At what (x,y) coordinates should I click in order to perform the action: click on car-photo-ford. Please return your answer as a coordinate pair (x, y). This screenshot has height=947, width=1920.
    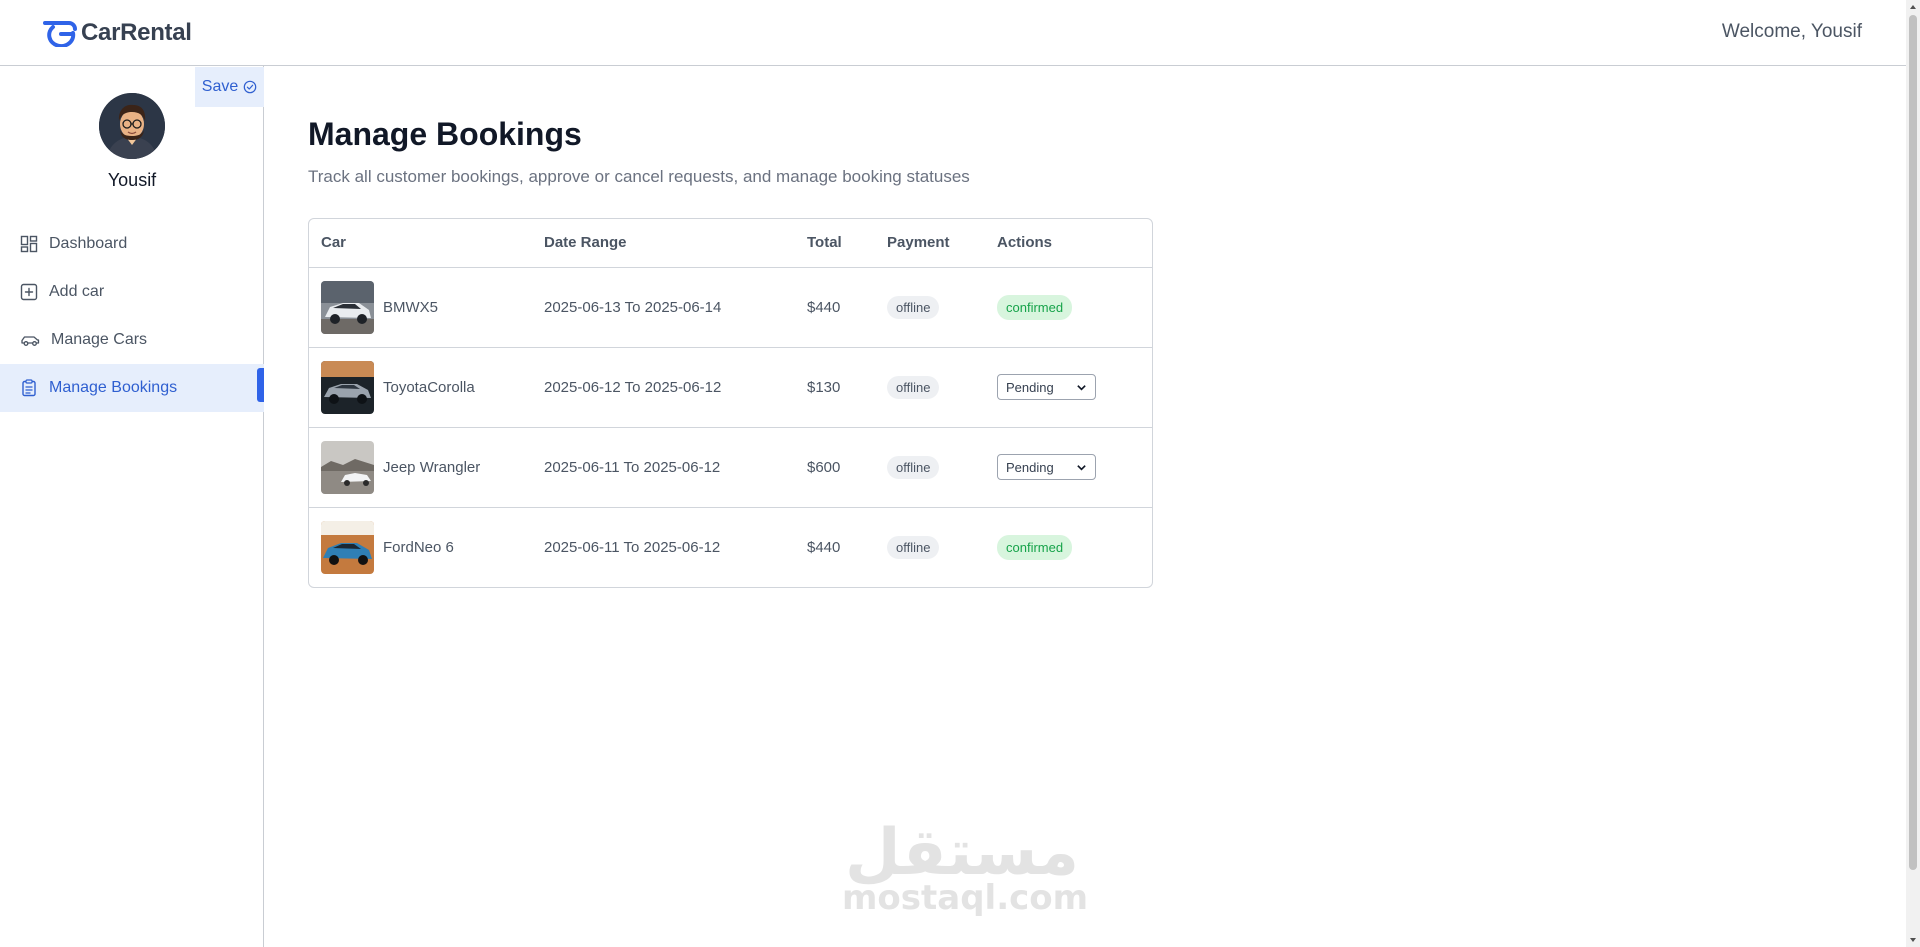
    Looking at the image, I should click on (347, 547).